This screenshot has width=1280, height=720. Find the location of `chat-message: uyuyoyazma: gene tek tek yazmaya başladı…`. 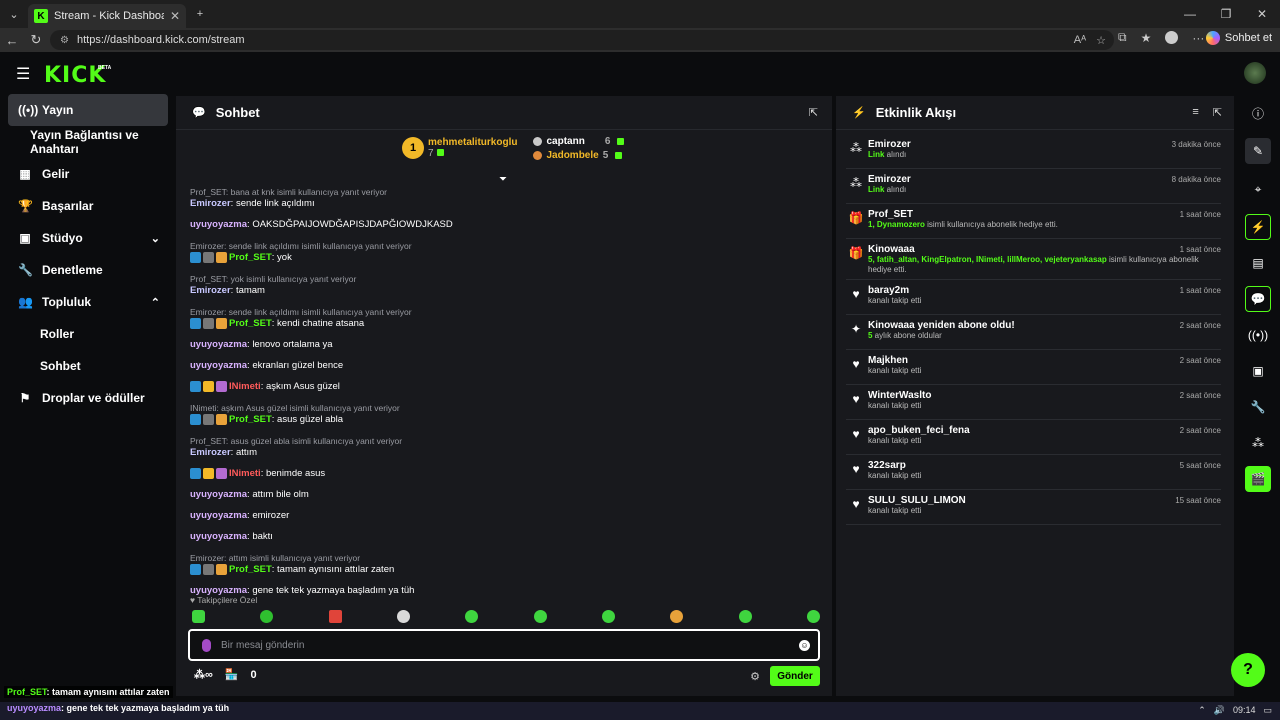

chat-message: uyuyoyazma: gene tek tek yazmaya başladı… is located at coordinates (500, 591).